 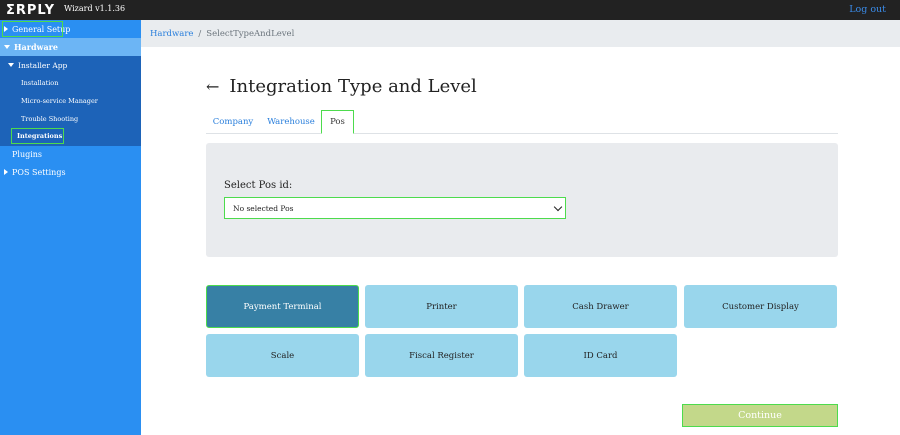 I want to click on sidebar-item-micro-service-manager: Micro-service Manager, so click(x=70, y=101).